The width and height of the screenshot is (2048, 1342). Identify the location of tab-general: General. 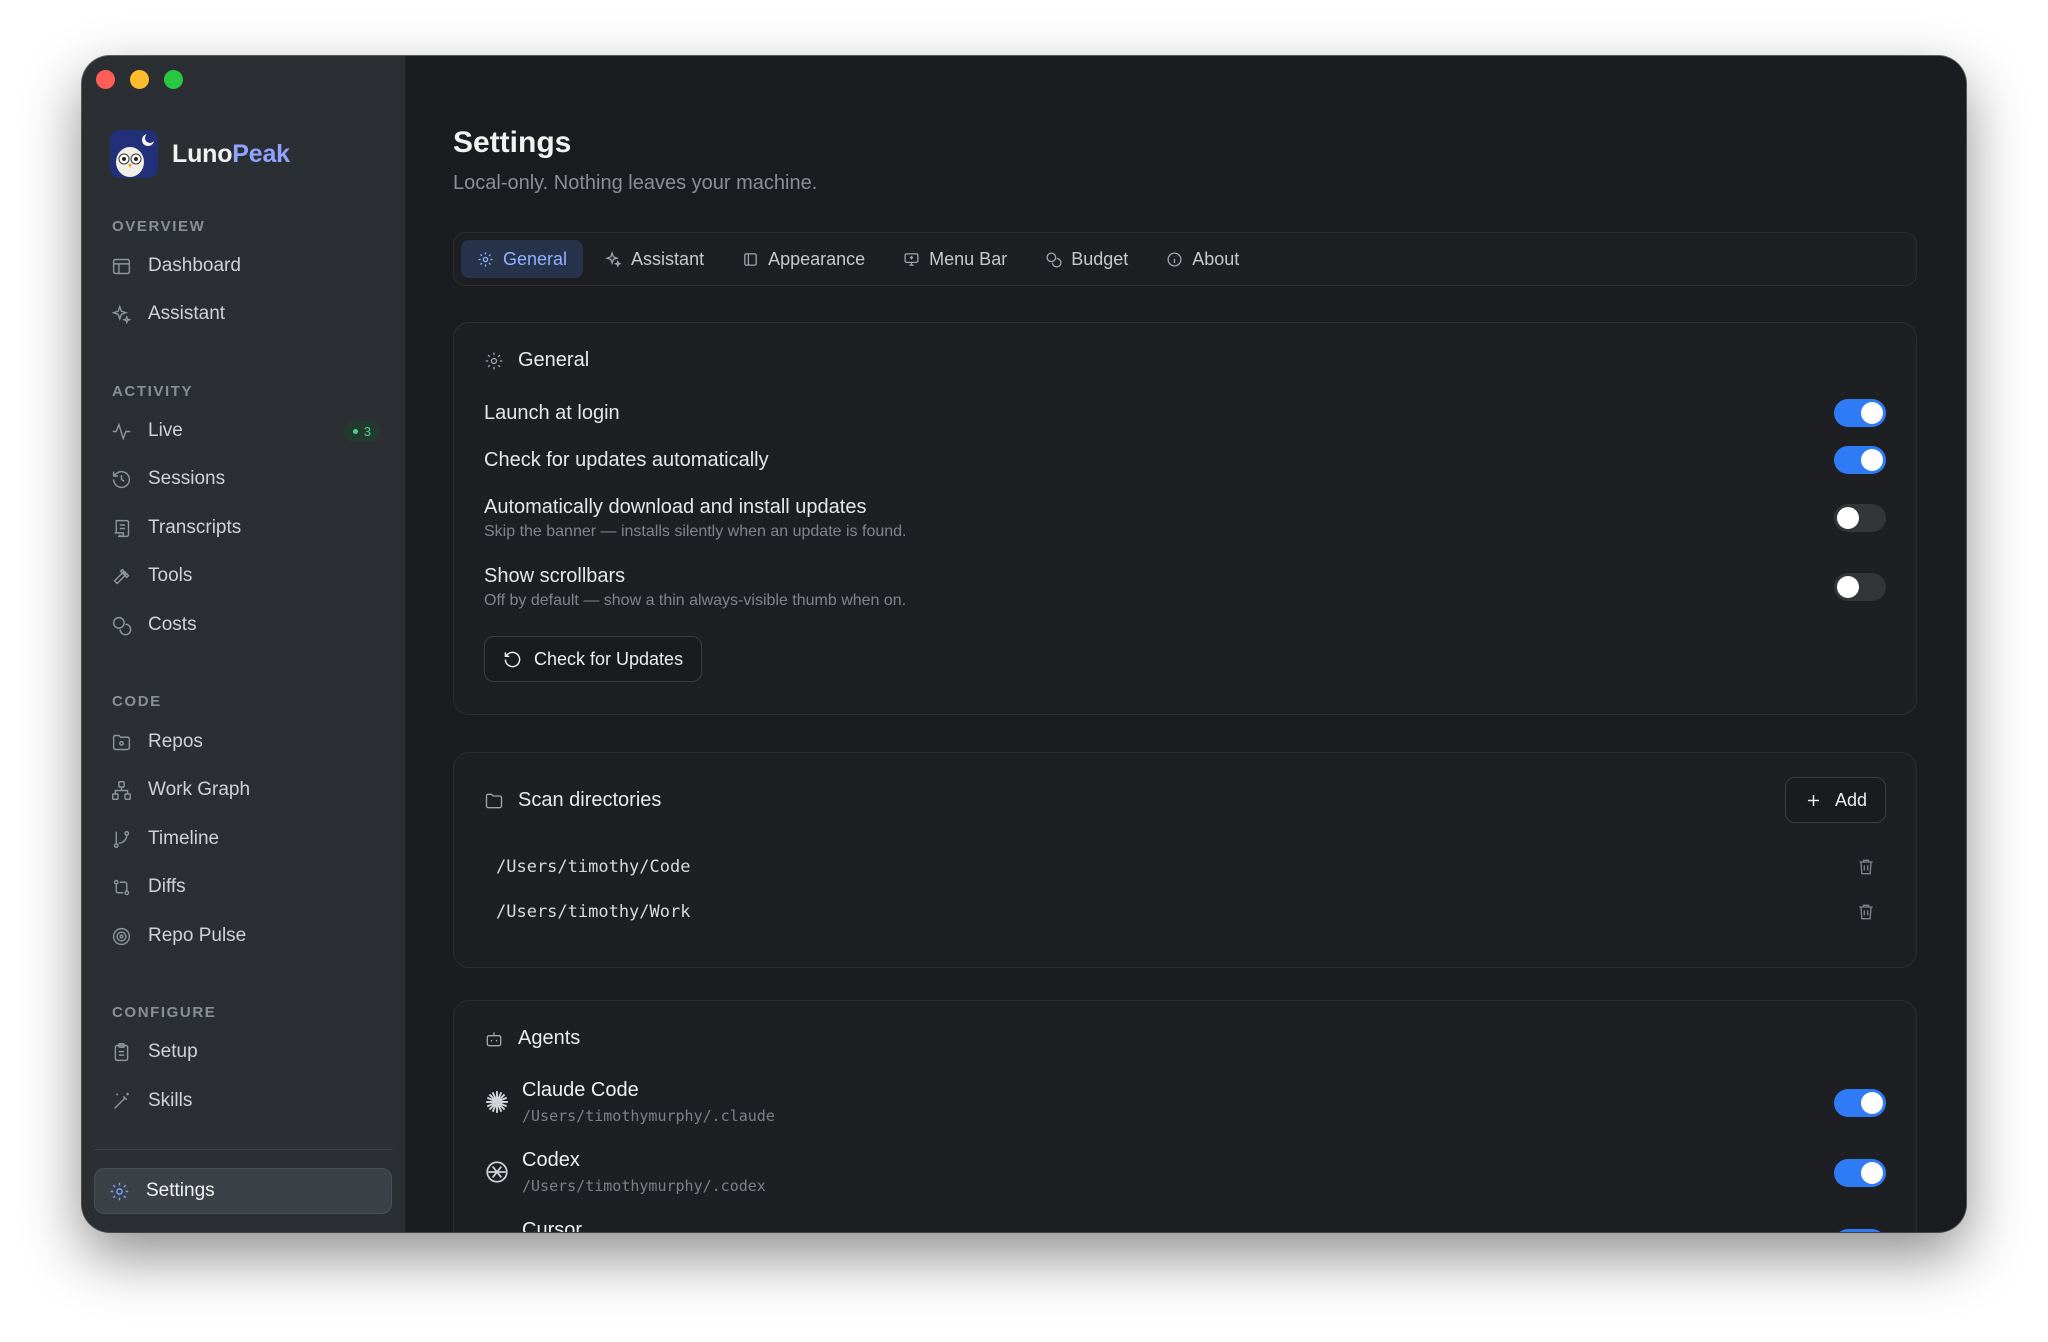
(522, 259).